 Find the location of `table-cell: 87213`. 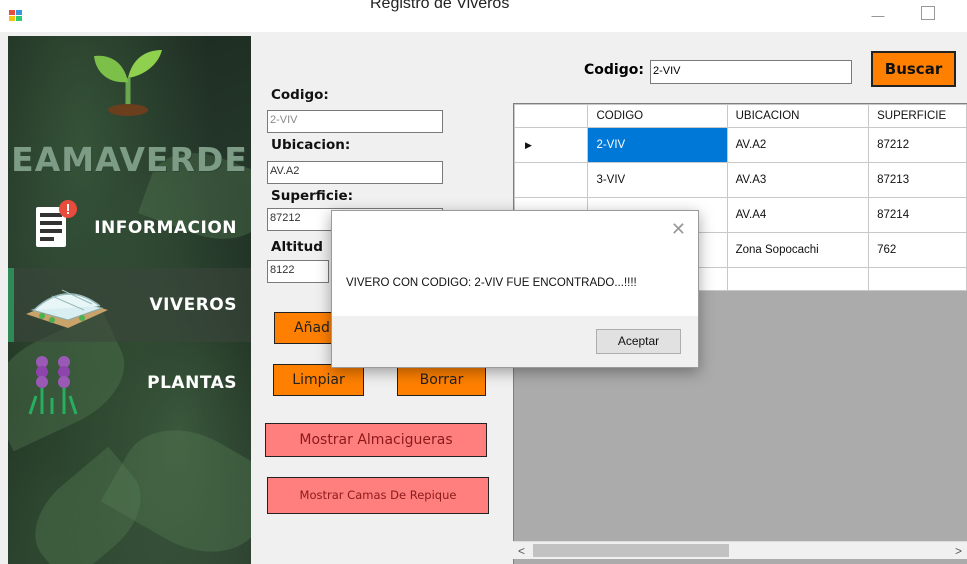

table-cell: 87213 is located at coordinates (917, 180).